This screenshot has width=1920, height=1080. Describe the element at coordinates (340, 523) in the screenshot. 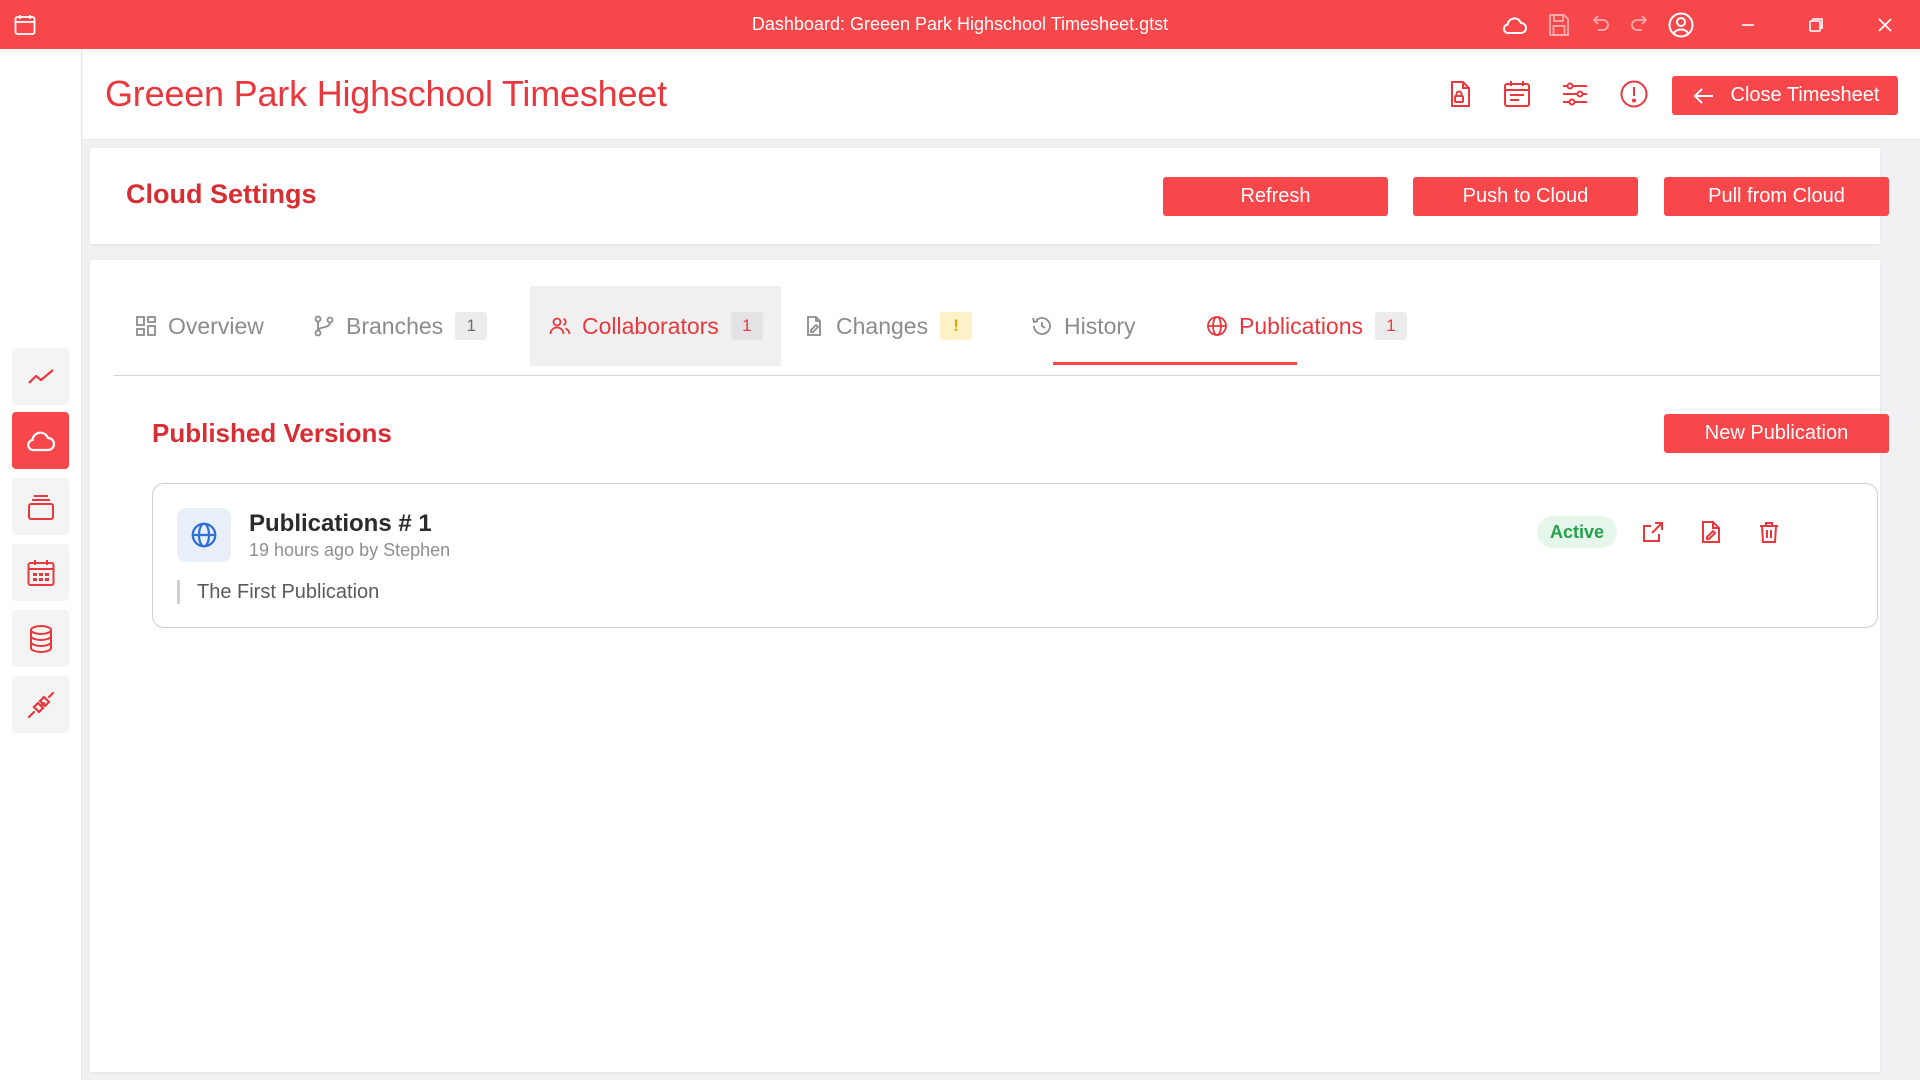

I see `publication-name: Publications # 1` at that location.